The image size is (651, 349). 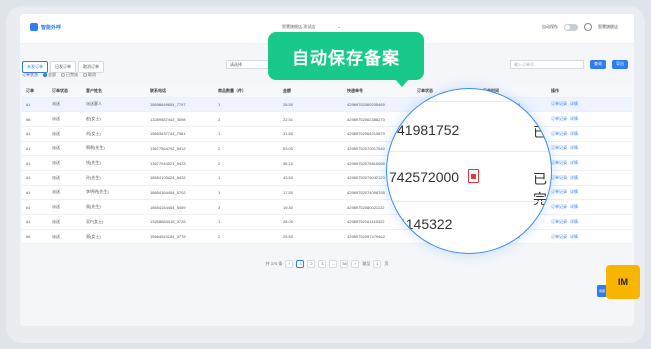 I want to click on cell-tracking: 42989752069205469, so click(x=378, y=105).